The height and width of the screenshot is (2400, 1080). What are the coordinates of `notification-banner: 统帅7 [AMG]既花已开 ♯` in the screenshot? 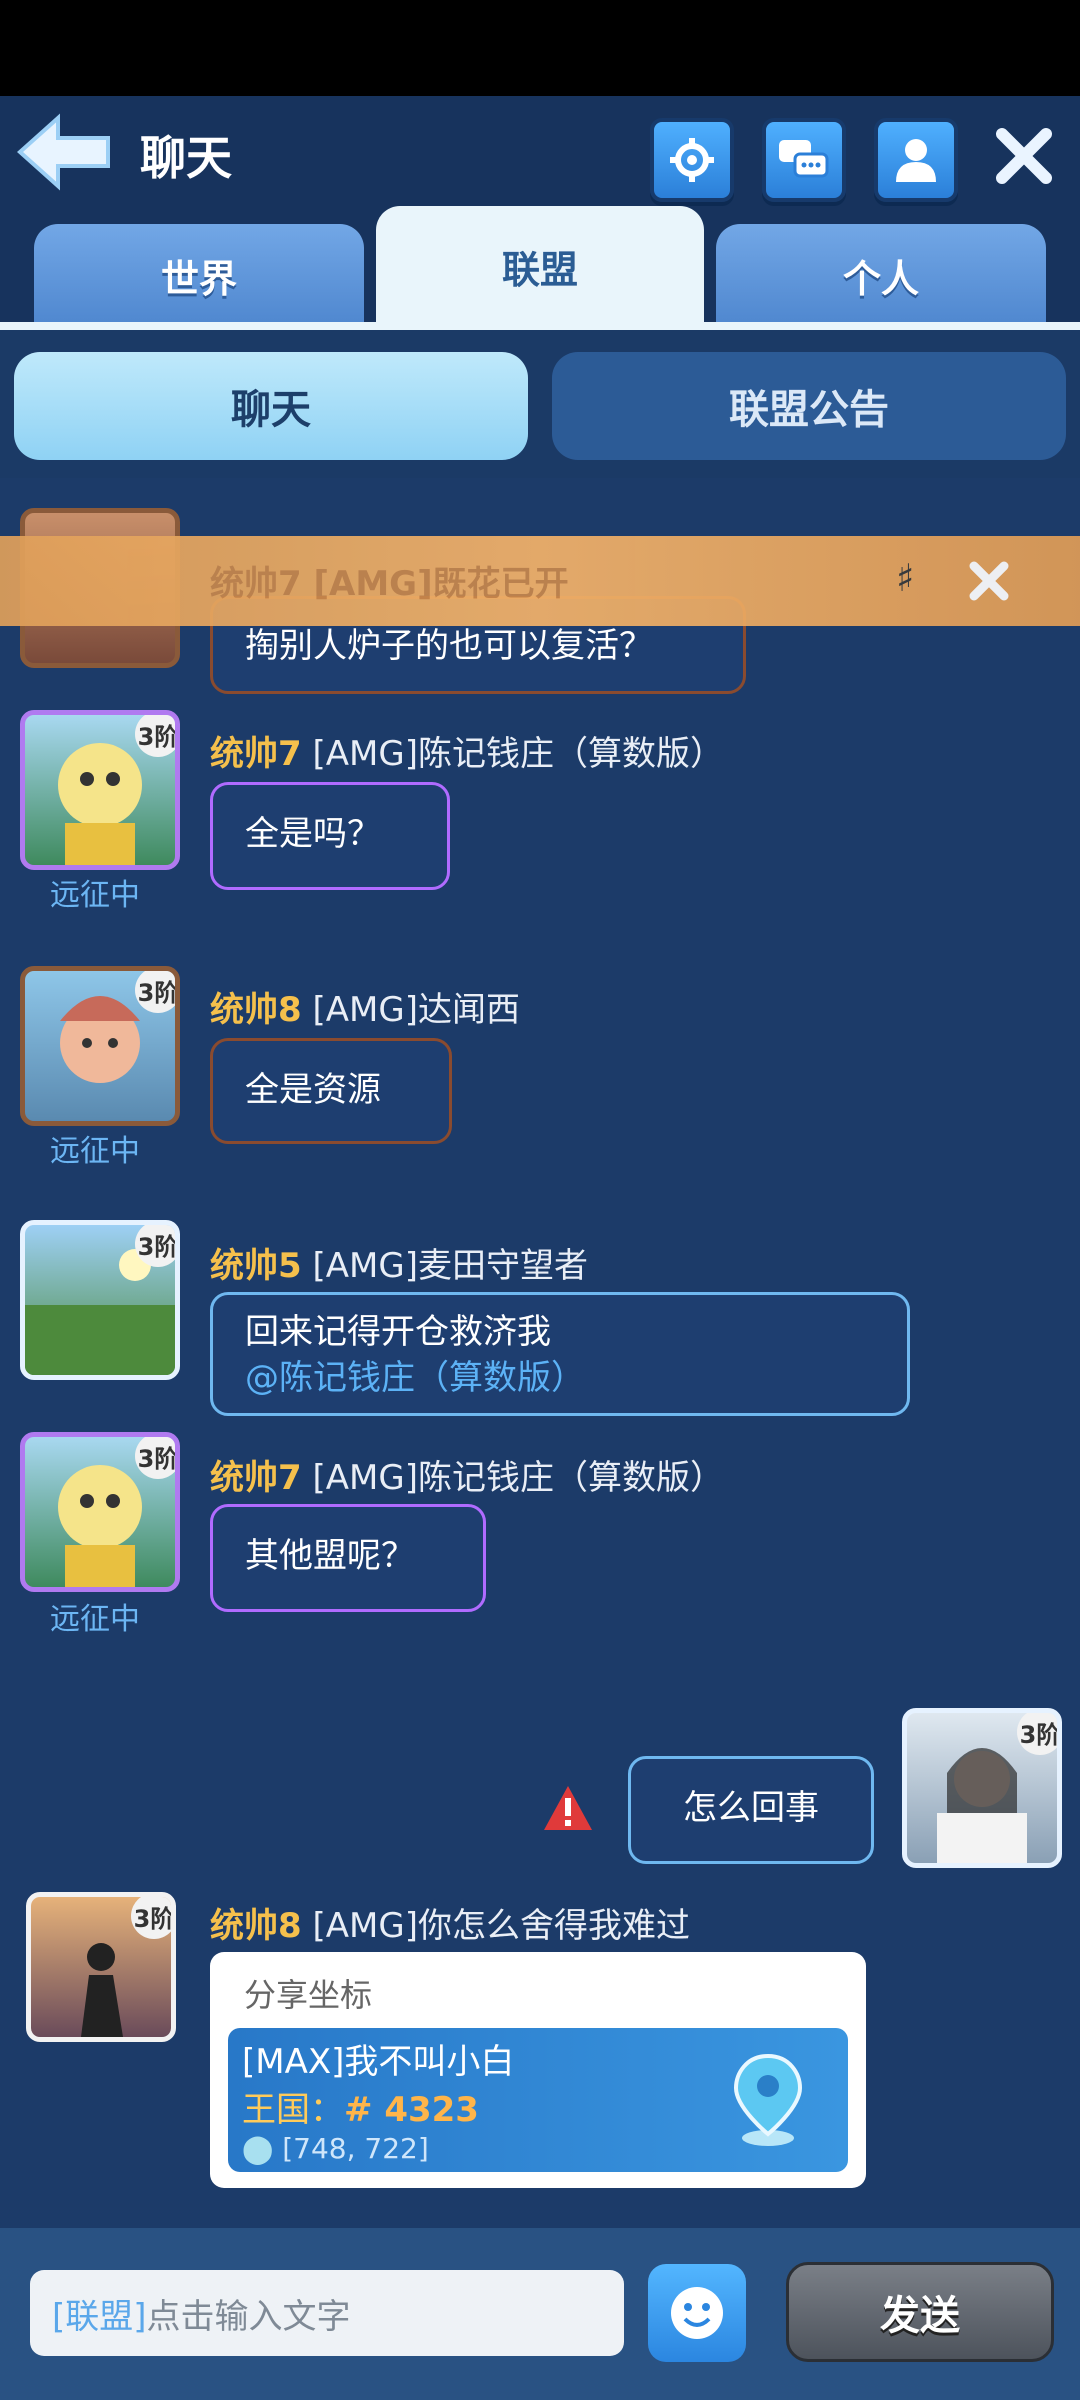 It's located at (540, 581).